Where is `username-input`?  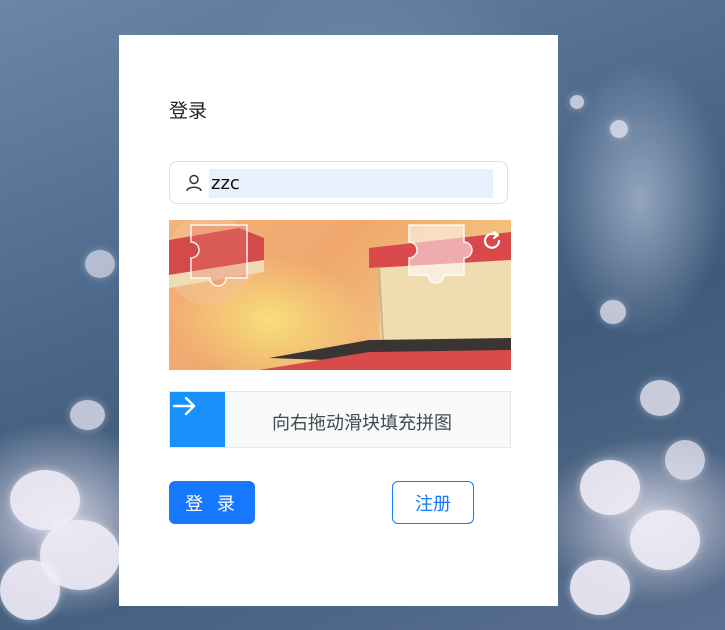 username-input is located at coordinates (351, 183).